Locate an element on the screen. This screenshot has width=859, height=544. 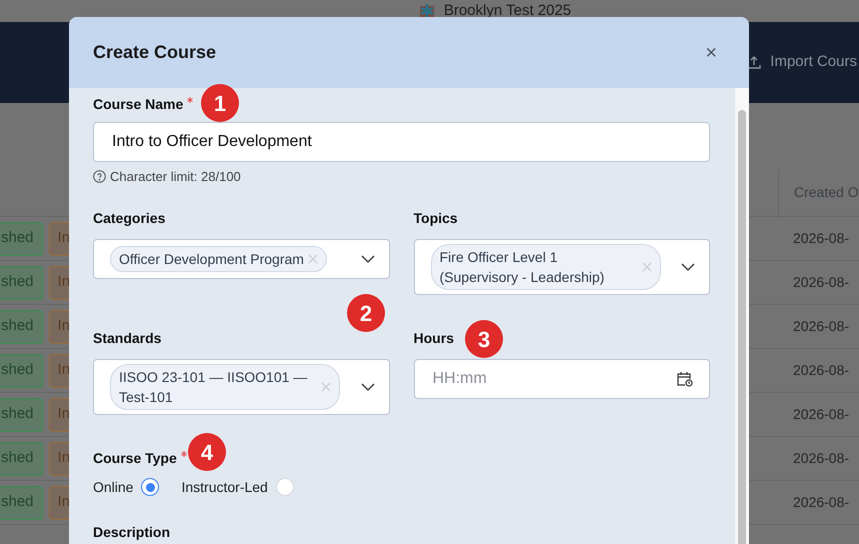
radio-option: Online is located at coordinates (126, 487).